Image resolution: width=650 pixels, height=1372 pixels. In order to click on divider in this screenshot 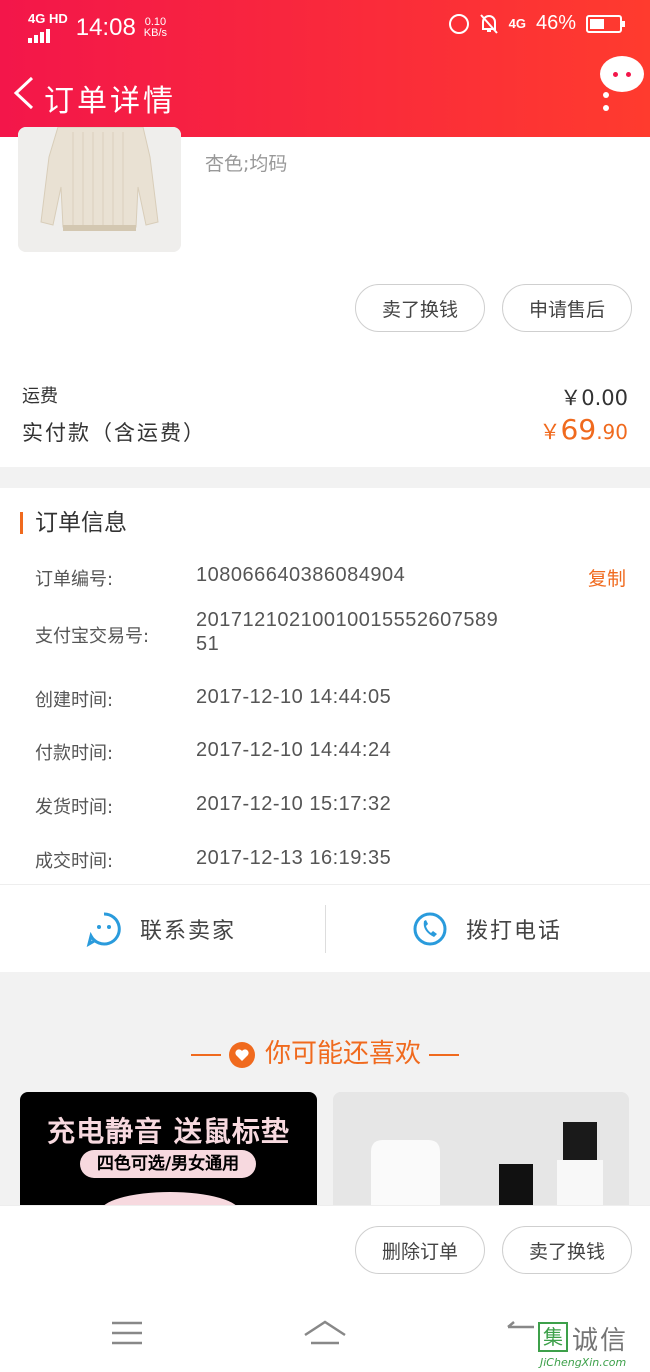, I will do `click(325, 929)`.